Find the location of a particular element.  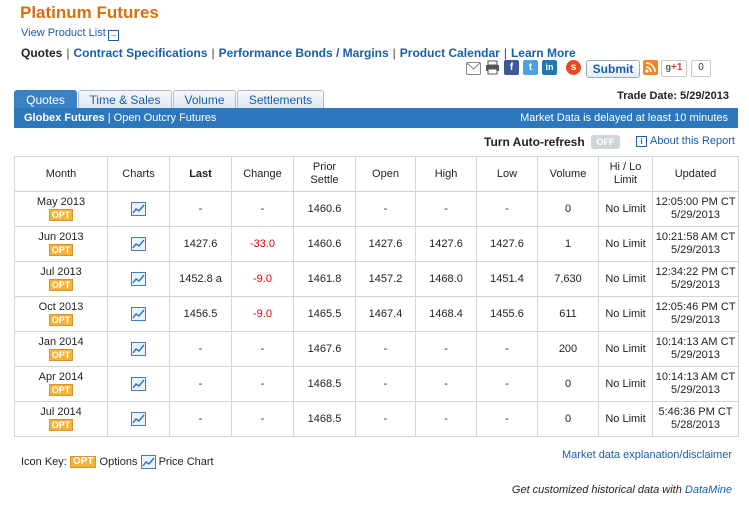

open-outcry-futures-link: Open Outcry Futures is located at coordinates (165, 118).